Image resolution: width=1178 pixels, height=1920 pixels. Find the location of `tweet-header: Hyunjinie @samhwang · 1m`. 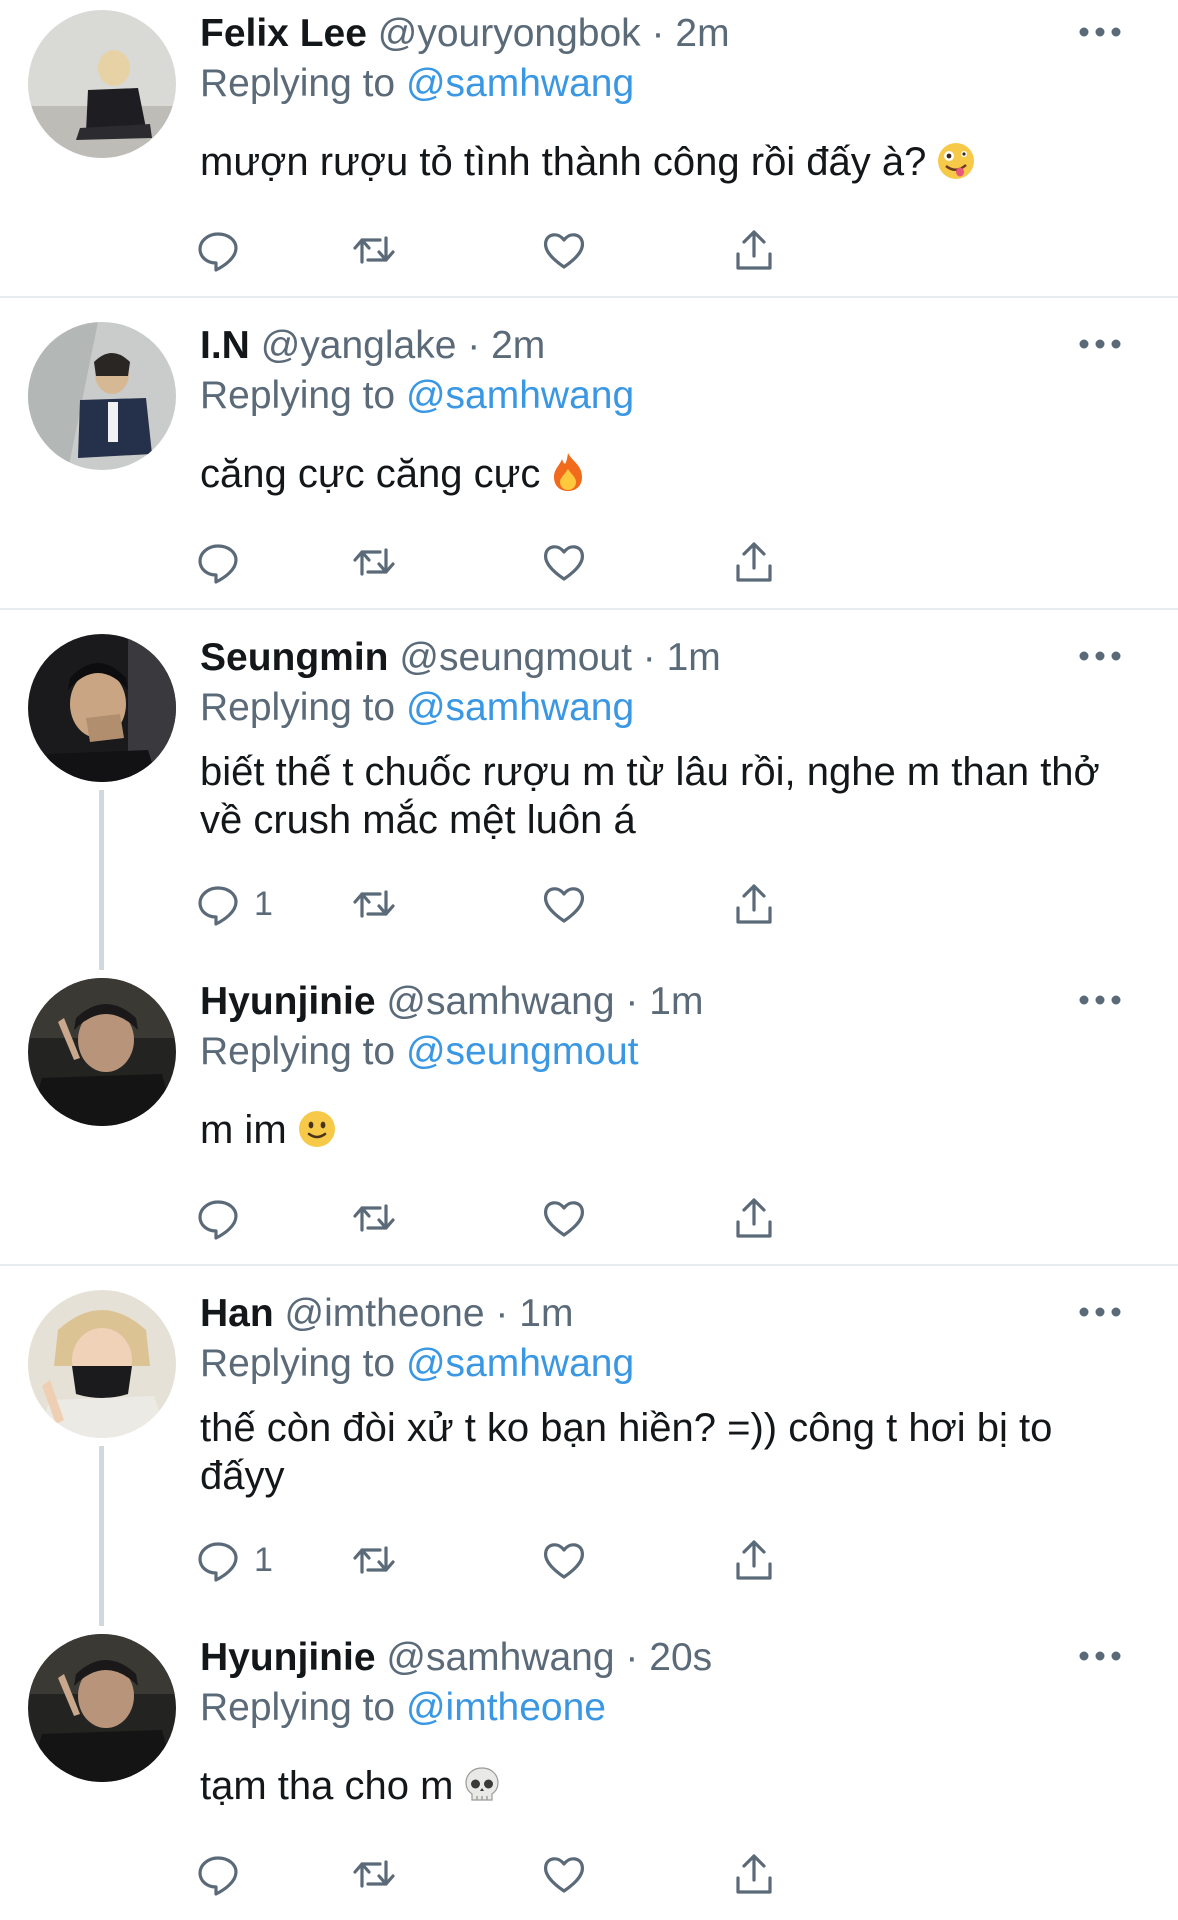

tweet-header: Hyunjinie @samhwang · 1m is located at coordinates (451, 1002).